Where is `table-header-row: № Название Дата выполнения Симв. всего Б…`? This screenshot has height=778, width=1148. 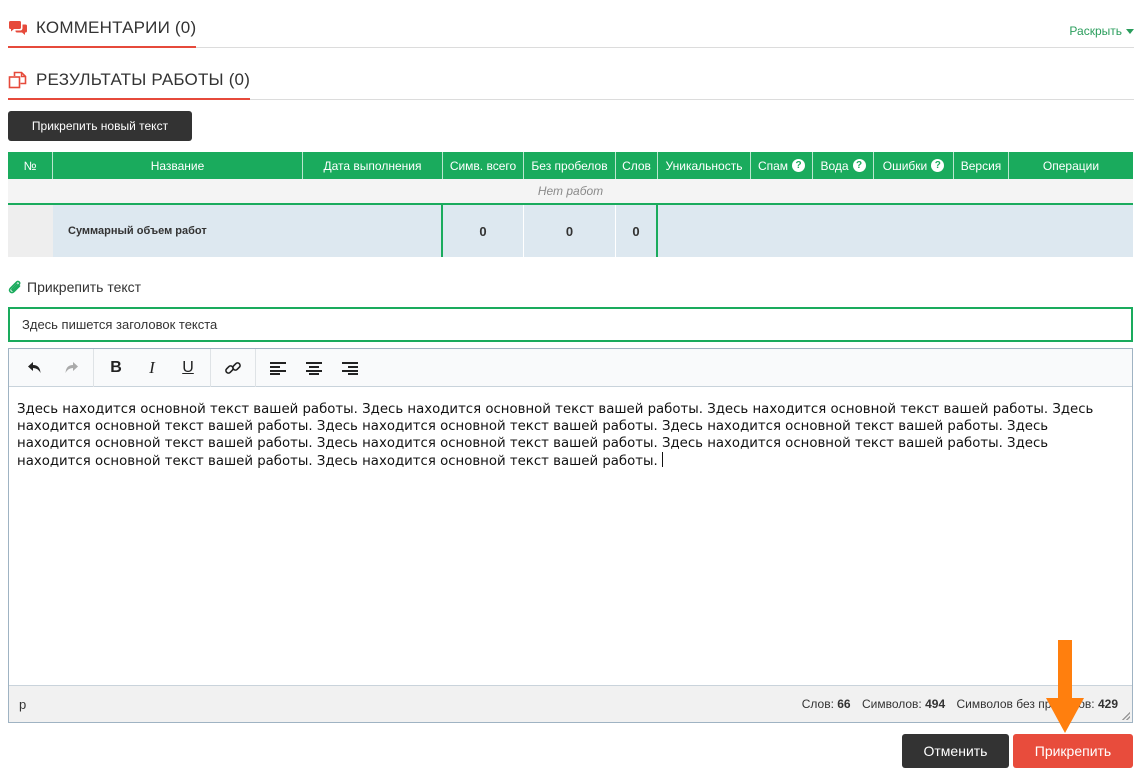 table-header-row: № Название Дата выполнения Симв. всего Б… is located at coordinates (570, 165).